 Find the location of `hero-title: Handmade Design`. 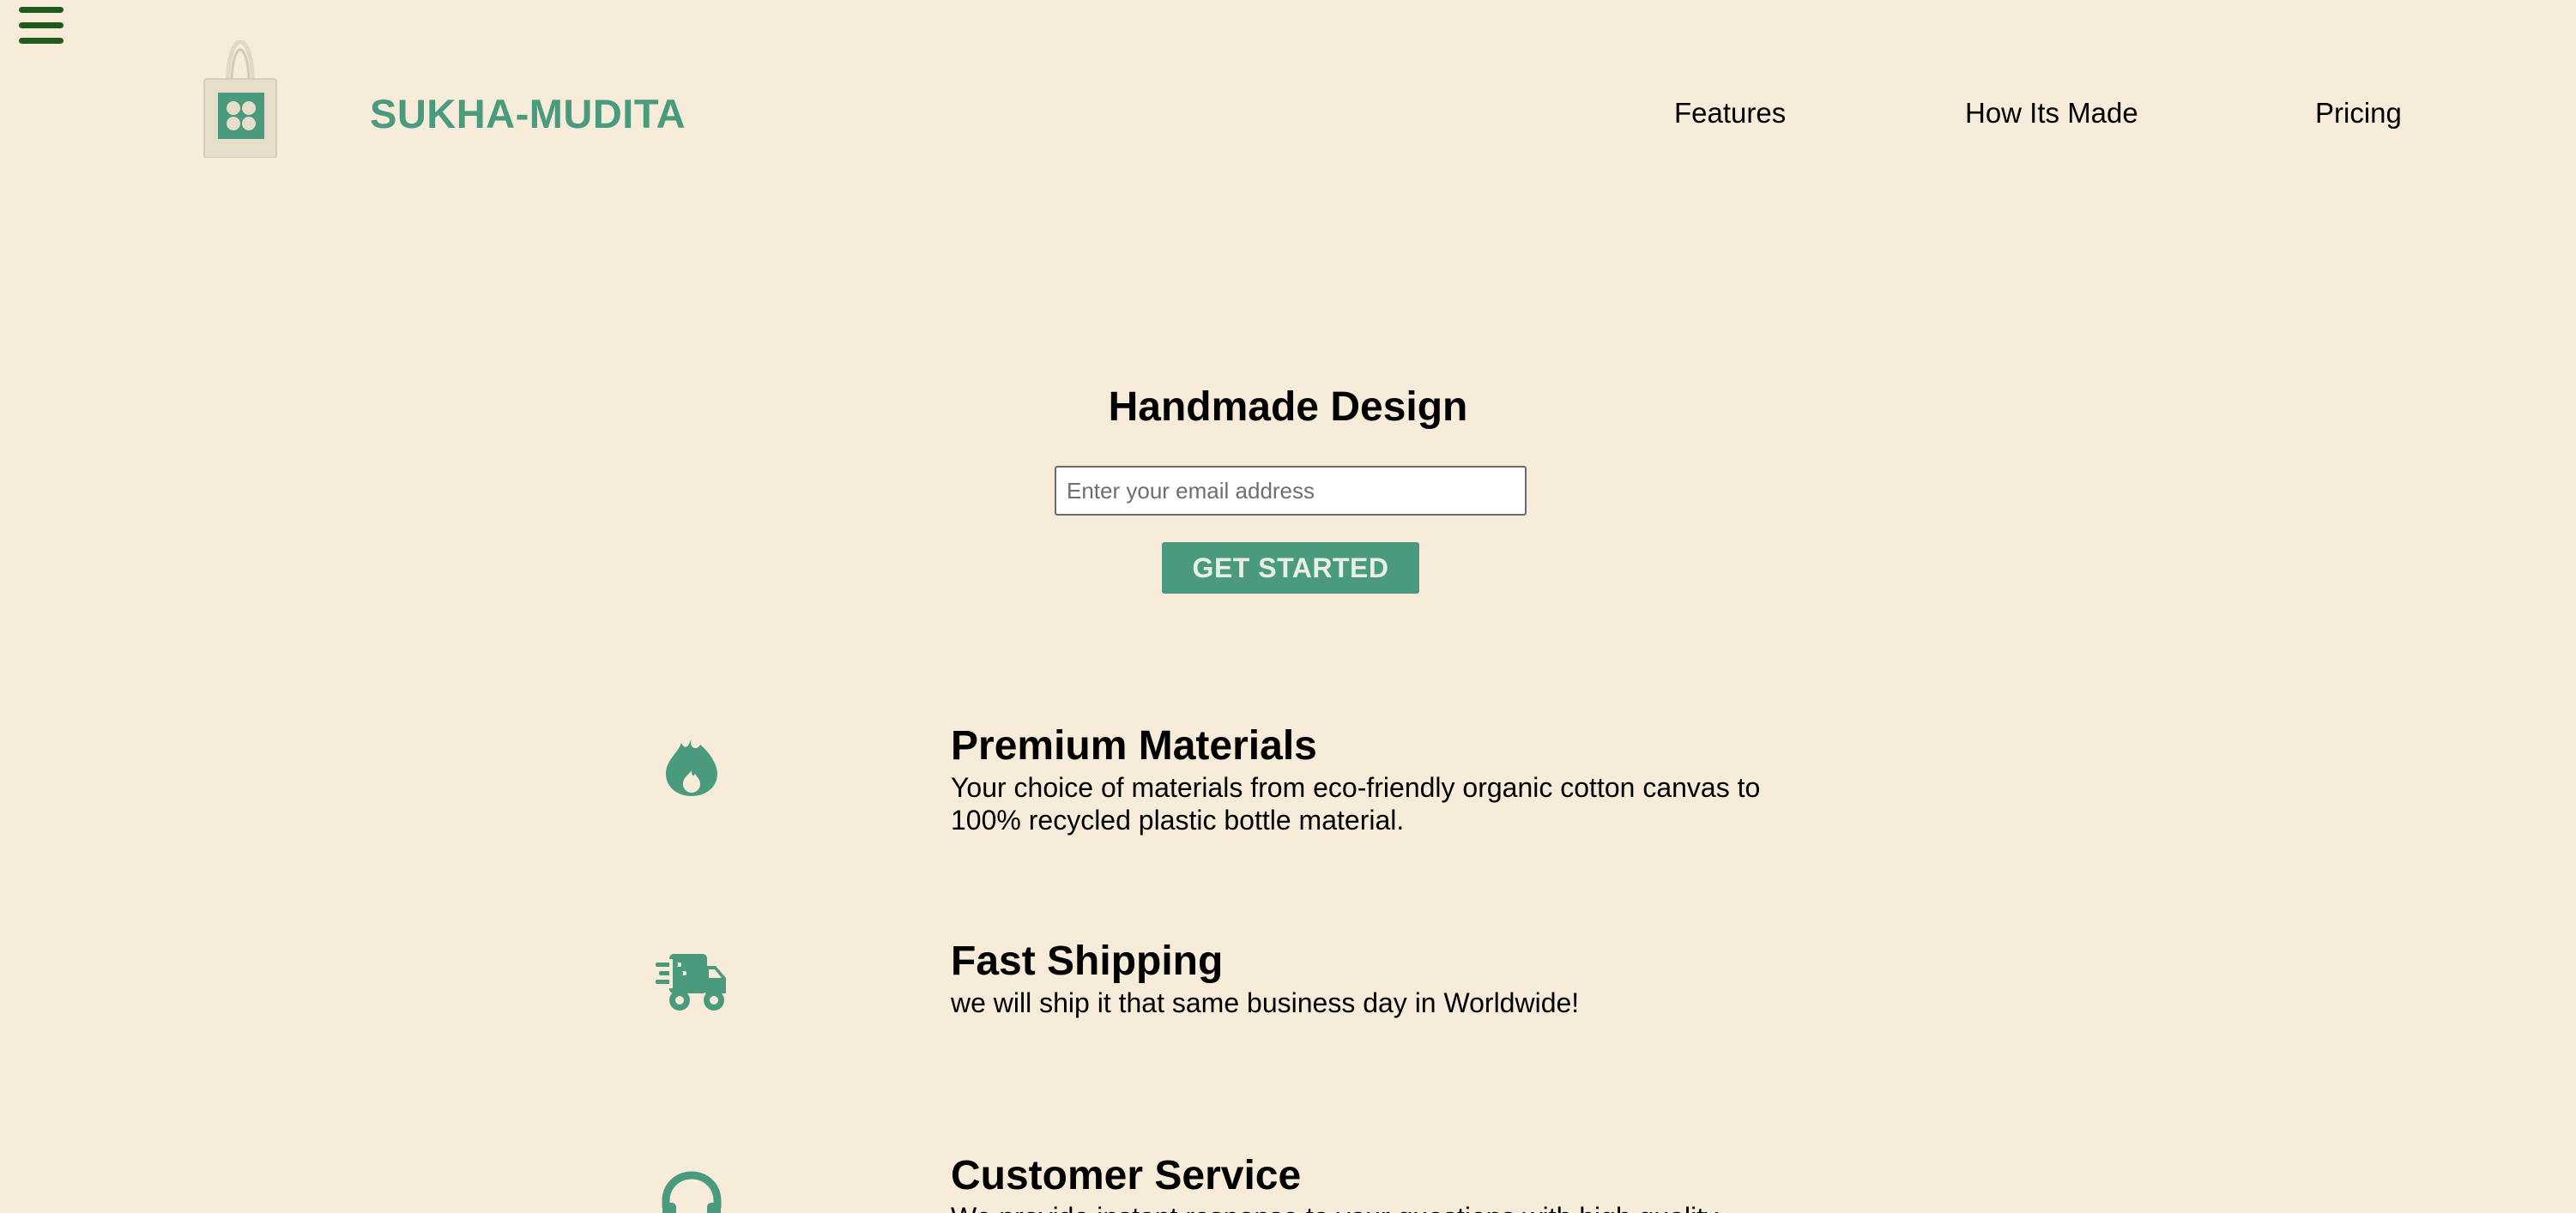

hero-title: Handmade Design is located at coordinates (1288, 407).